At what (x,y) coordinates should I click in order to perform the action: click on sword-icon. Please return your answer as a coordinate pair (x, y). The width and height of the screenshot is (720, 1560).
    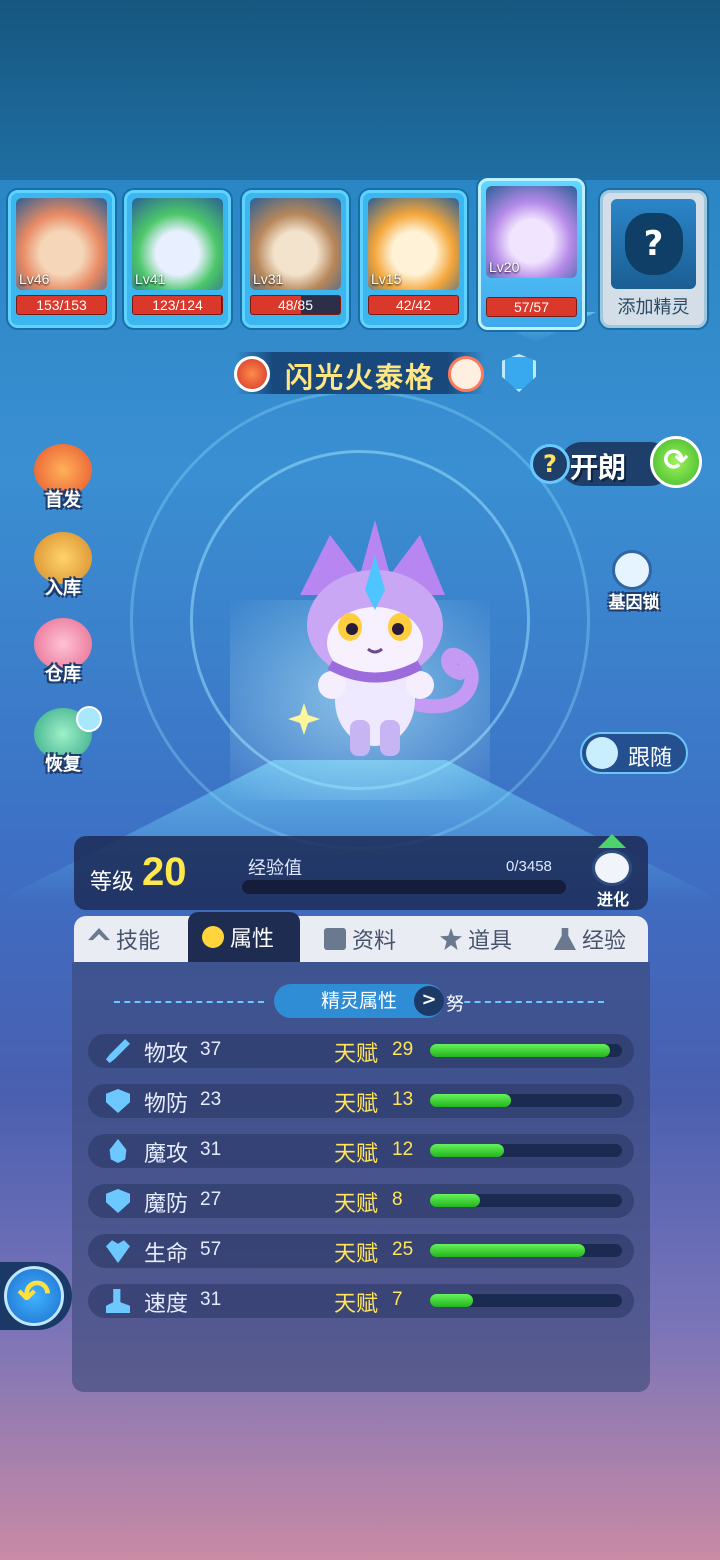
    Looking at the image, I should click on (118, 1051).